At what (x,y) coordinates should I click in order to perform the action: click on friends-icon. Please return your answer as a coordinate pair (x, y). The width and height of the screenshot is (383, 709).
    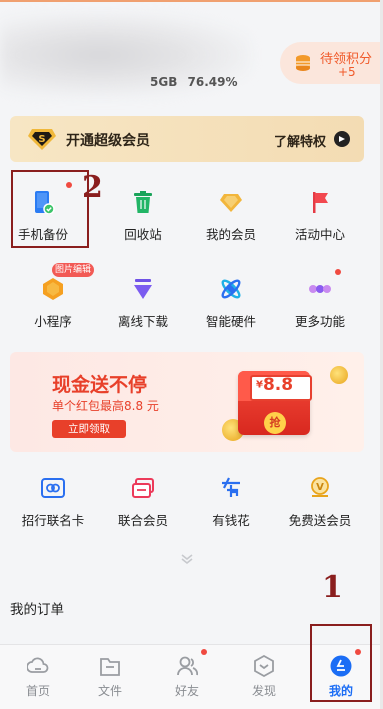
    Looking at the image, I should click on (187, 666).